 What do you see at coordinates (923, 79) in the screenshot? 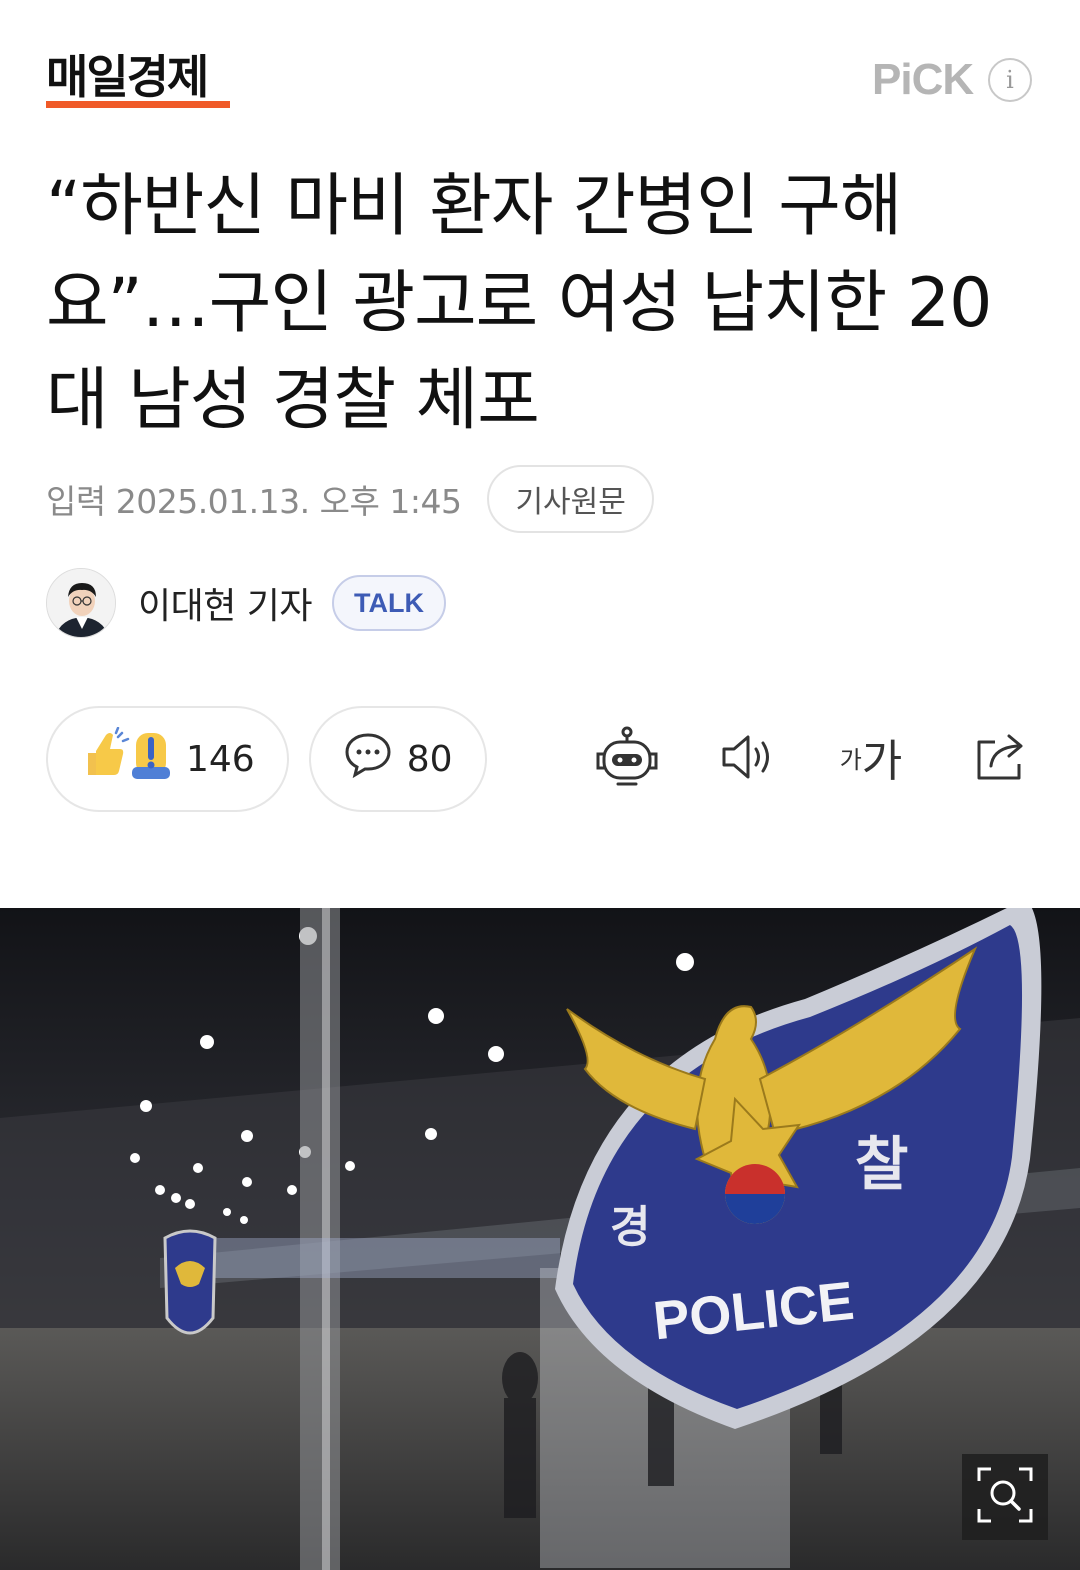
I see `pick-label: PiCK` at bounding box center [923, 79].